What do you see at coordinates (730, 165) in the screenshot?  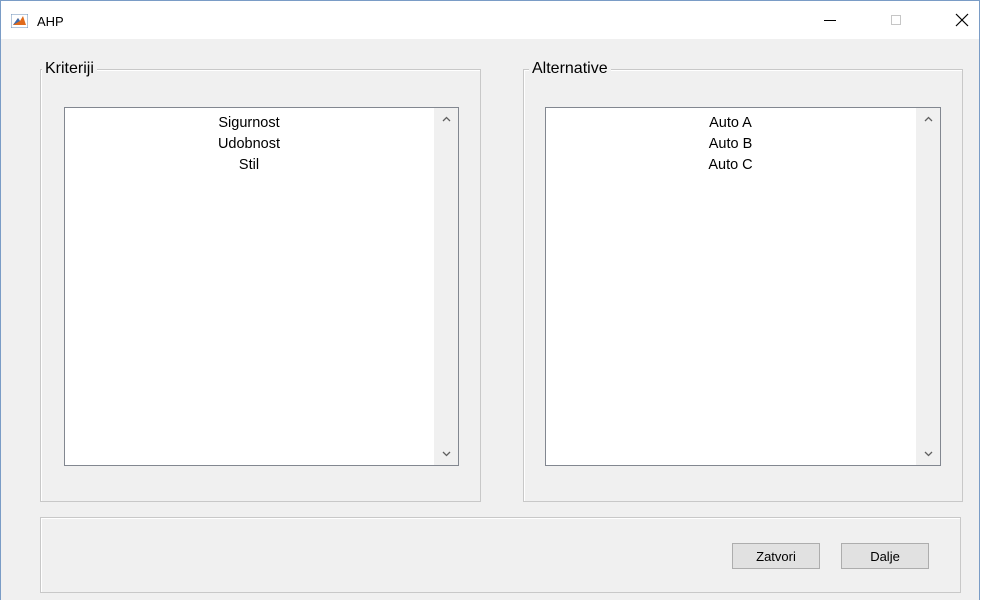 I see `list-item: Auto C` at bounding box center [730, 165].